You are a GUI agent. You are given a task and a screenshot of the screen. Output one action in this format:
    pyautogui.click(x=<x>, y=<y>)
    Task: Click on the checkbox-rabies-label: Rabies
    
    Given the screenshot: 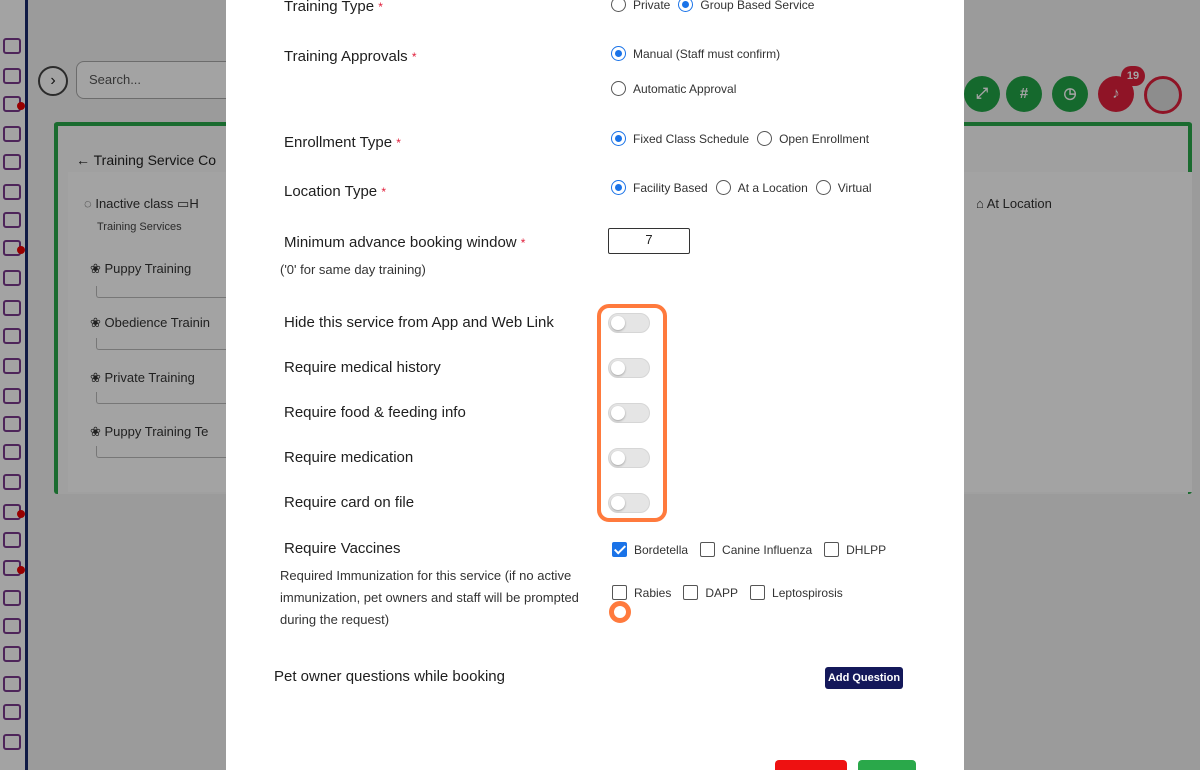 What is the action you would take?
    pyautogui.click(x=653, y=593)
    